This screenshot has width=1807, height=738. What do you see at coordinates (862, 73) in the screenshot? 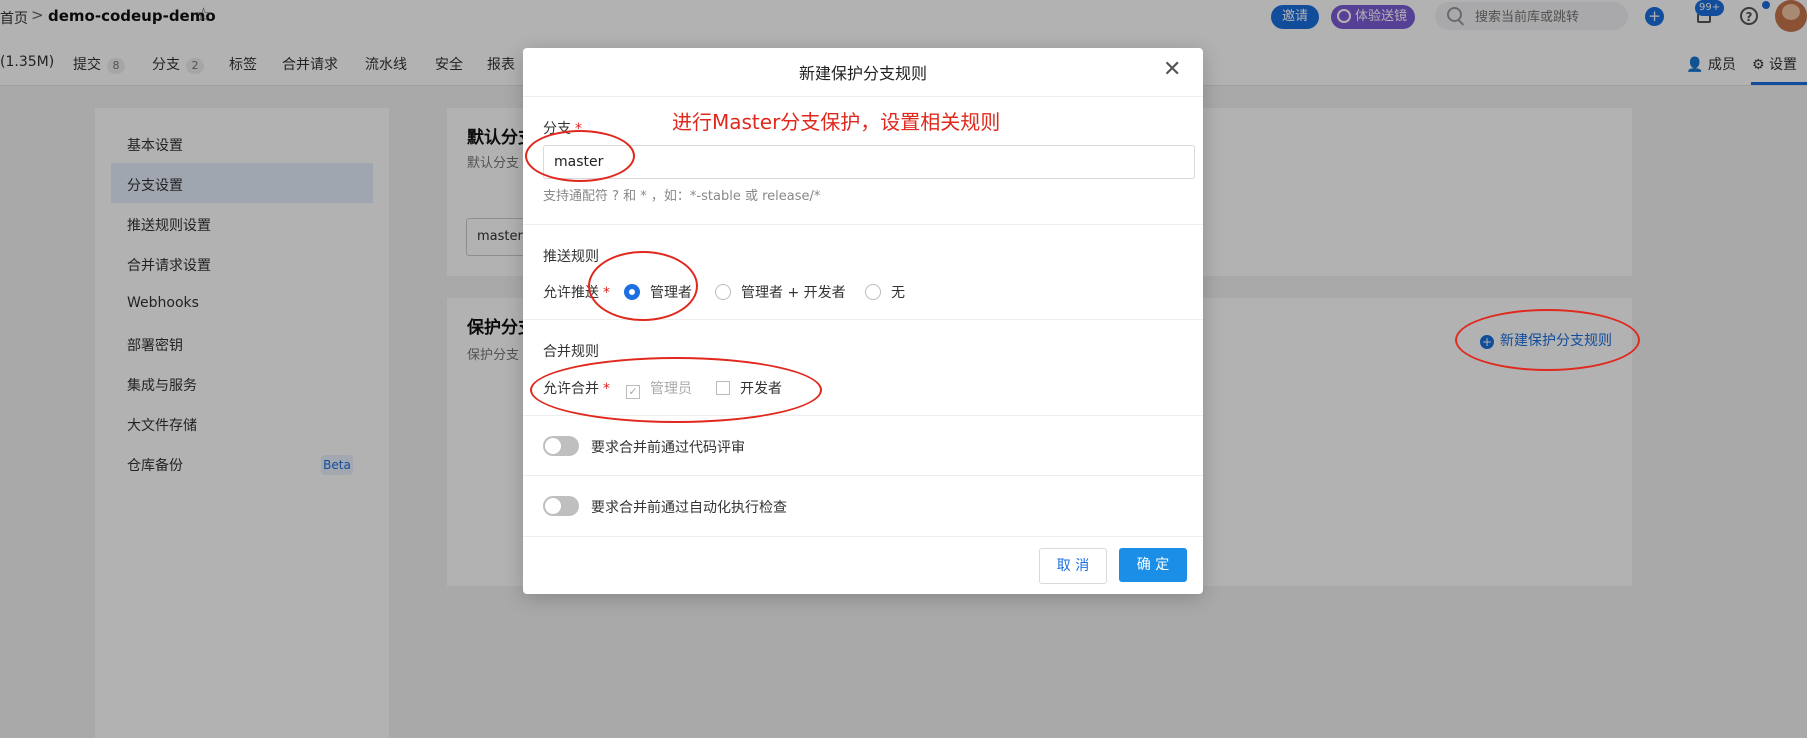
I see `modal-title: 新建保护分支规则` at bounding box center [862, 73].